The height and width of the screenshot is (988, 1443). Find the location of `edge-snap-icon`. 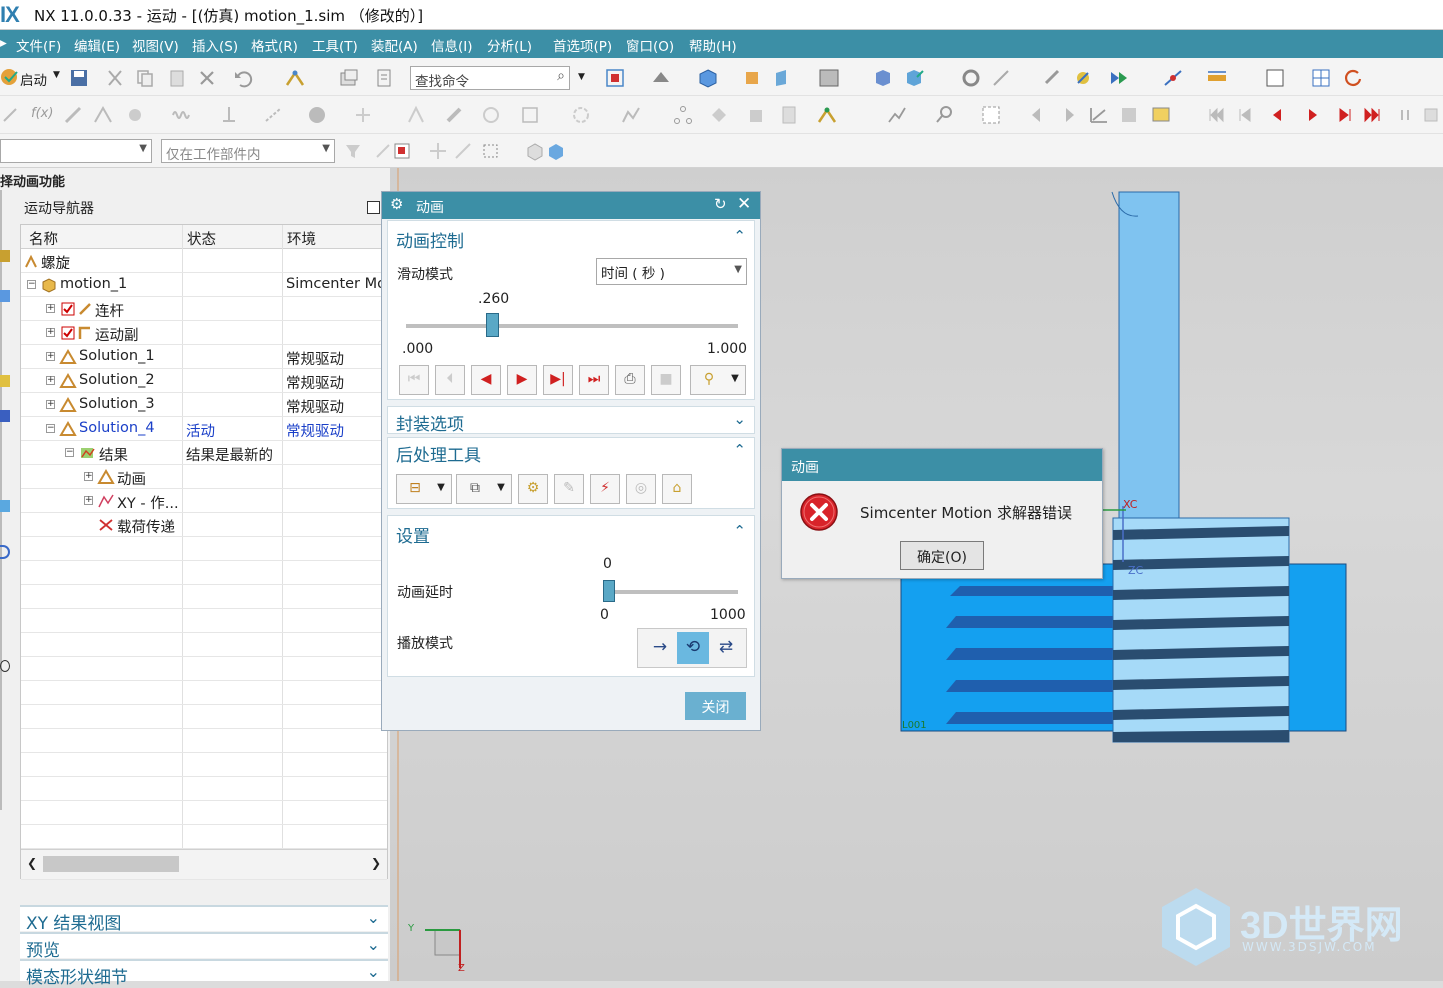

edge-snap-icon is located at coordinates (463, 151).